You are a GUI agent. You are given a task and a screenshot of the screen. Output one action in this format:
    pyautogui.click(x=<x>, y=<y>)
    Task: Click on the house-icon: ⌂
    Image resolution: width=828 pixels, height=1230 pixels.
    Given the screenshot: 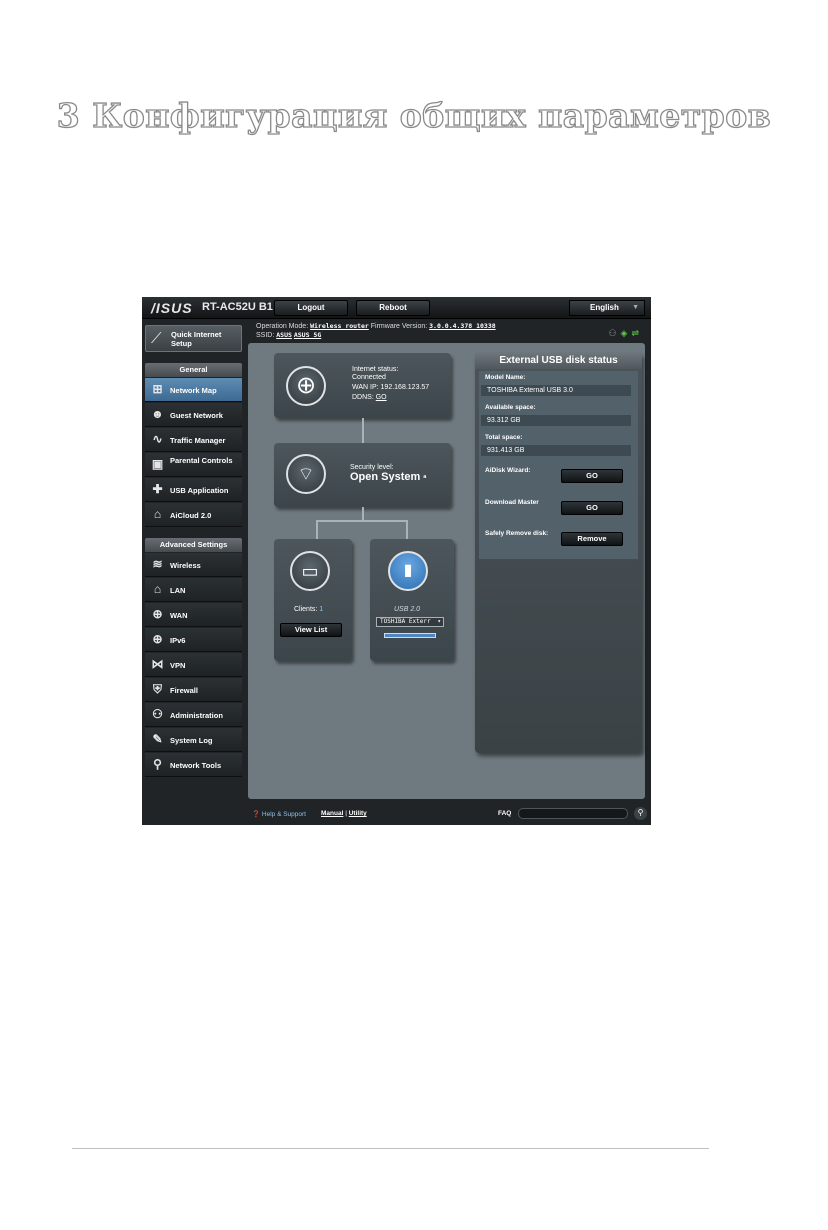 What is the action you would take?
    pyautogui.click(x=157, y=589)
    